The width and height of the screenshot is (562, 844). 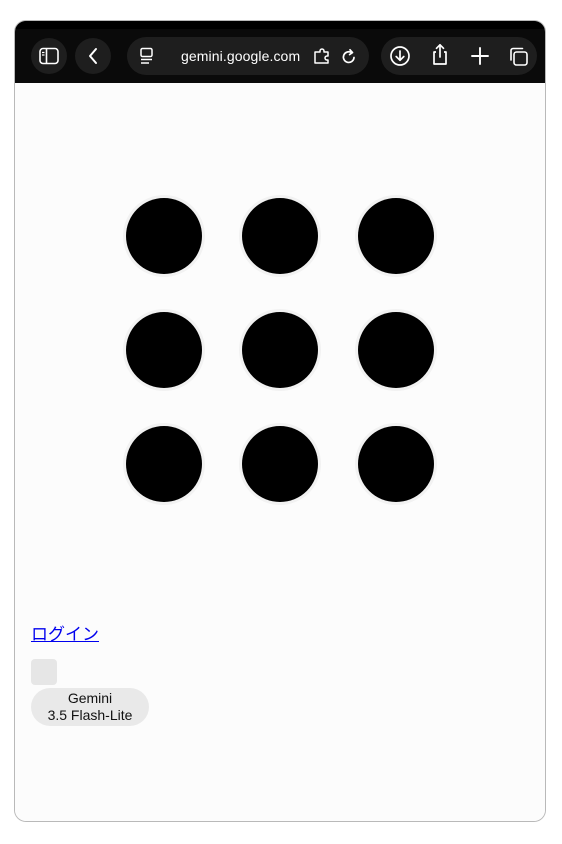 I want to click on image-placeholder, so click(x=44, y=672).